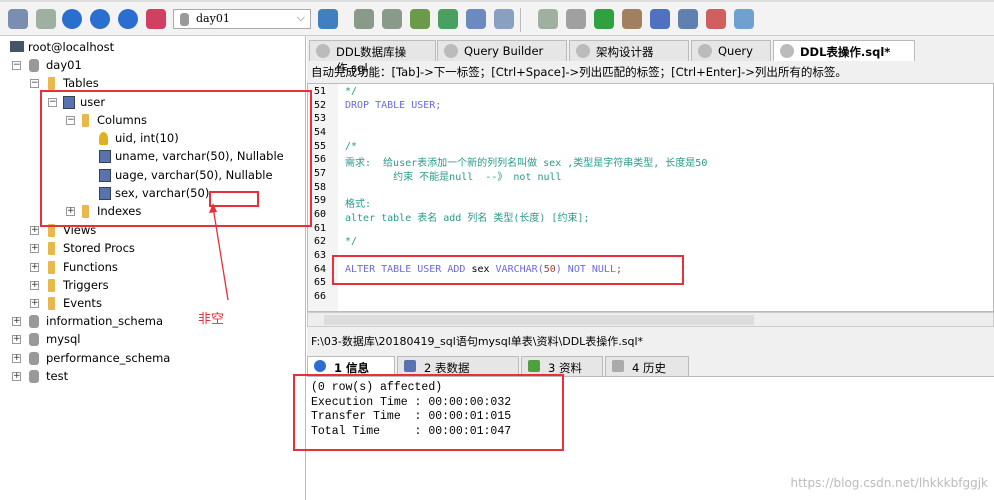 Image resolution: width=994 pixels, height=500 pixels. Describe the element at coordinates (565, 368) in the screenshot. I see `result-tab-label: 3 资料` at that location.